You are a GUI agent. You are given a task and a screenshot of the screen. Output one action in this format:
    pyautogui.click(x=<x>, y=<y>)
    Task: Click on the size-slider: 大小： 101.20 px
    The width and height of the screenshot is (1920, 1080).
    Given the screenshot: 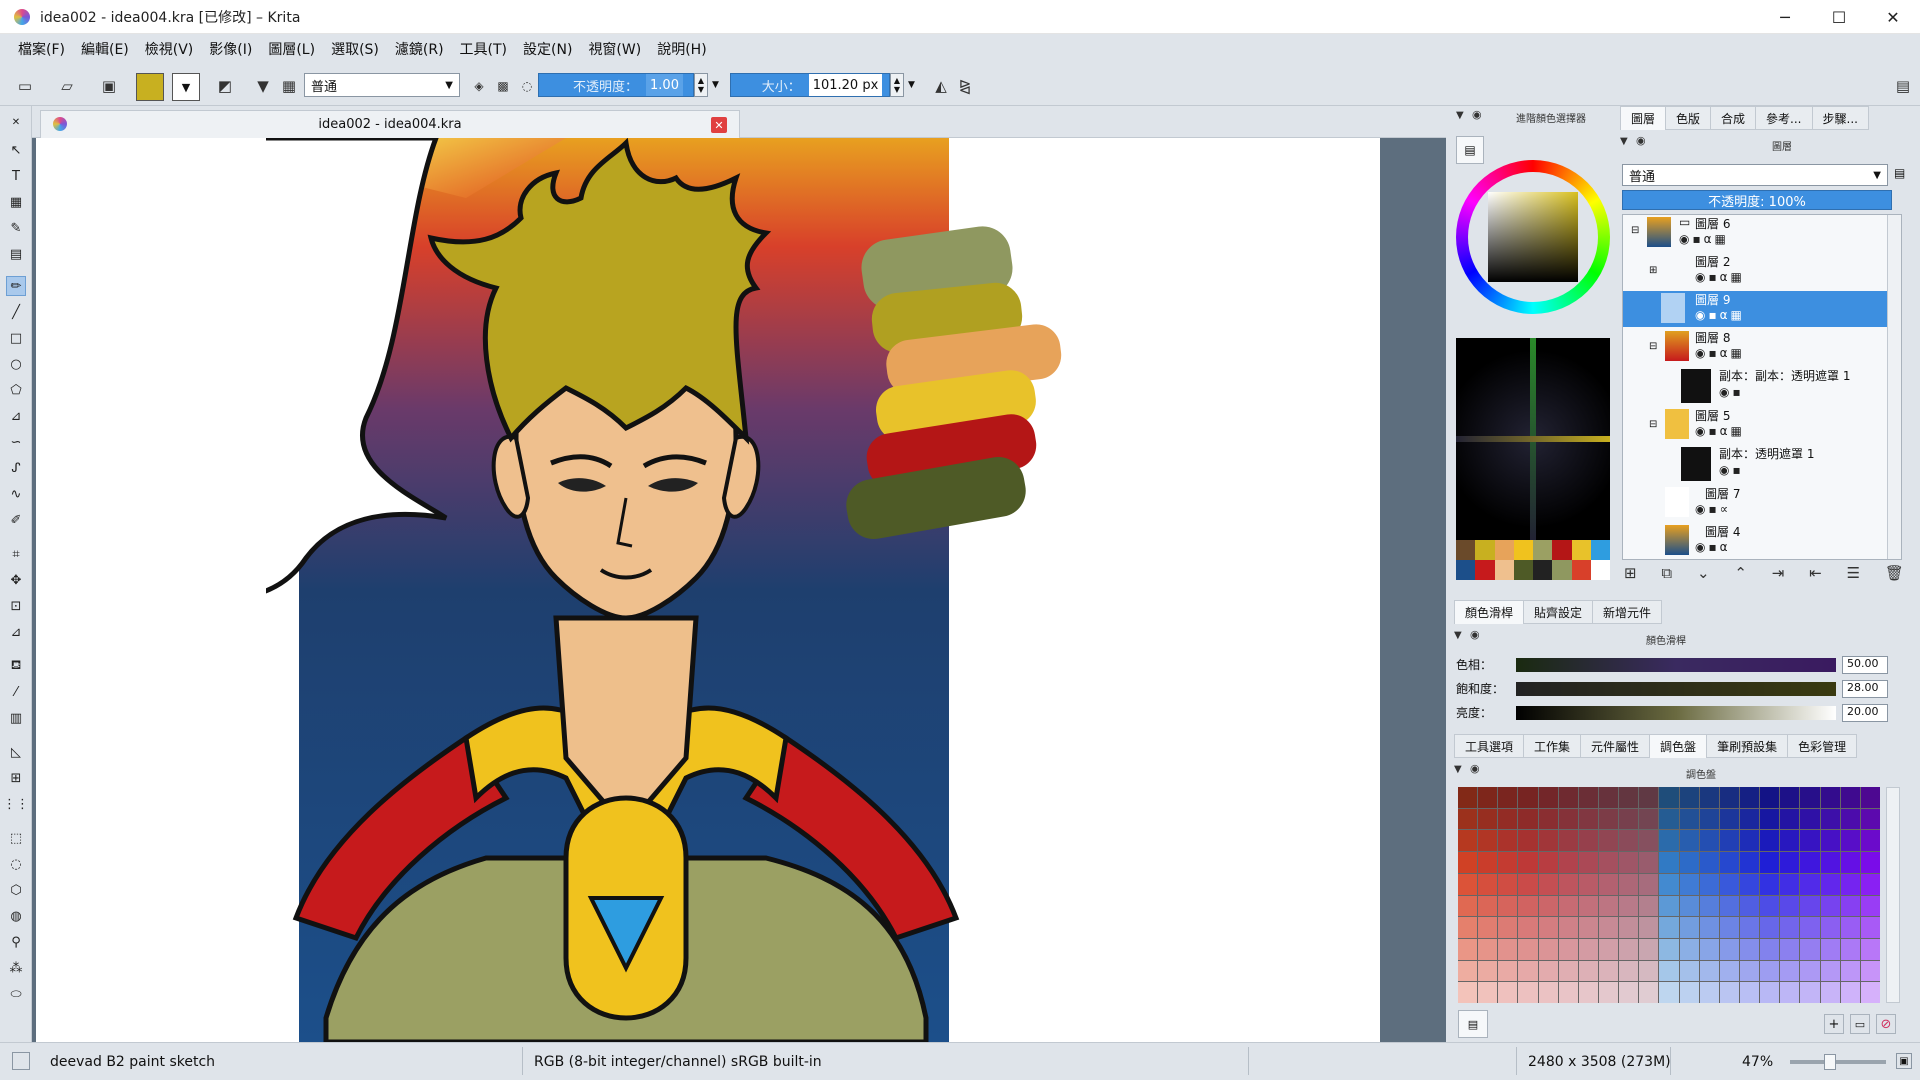 What is the action you would take?
    pyautogui.click(x=810, y=85)
    